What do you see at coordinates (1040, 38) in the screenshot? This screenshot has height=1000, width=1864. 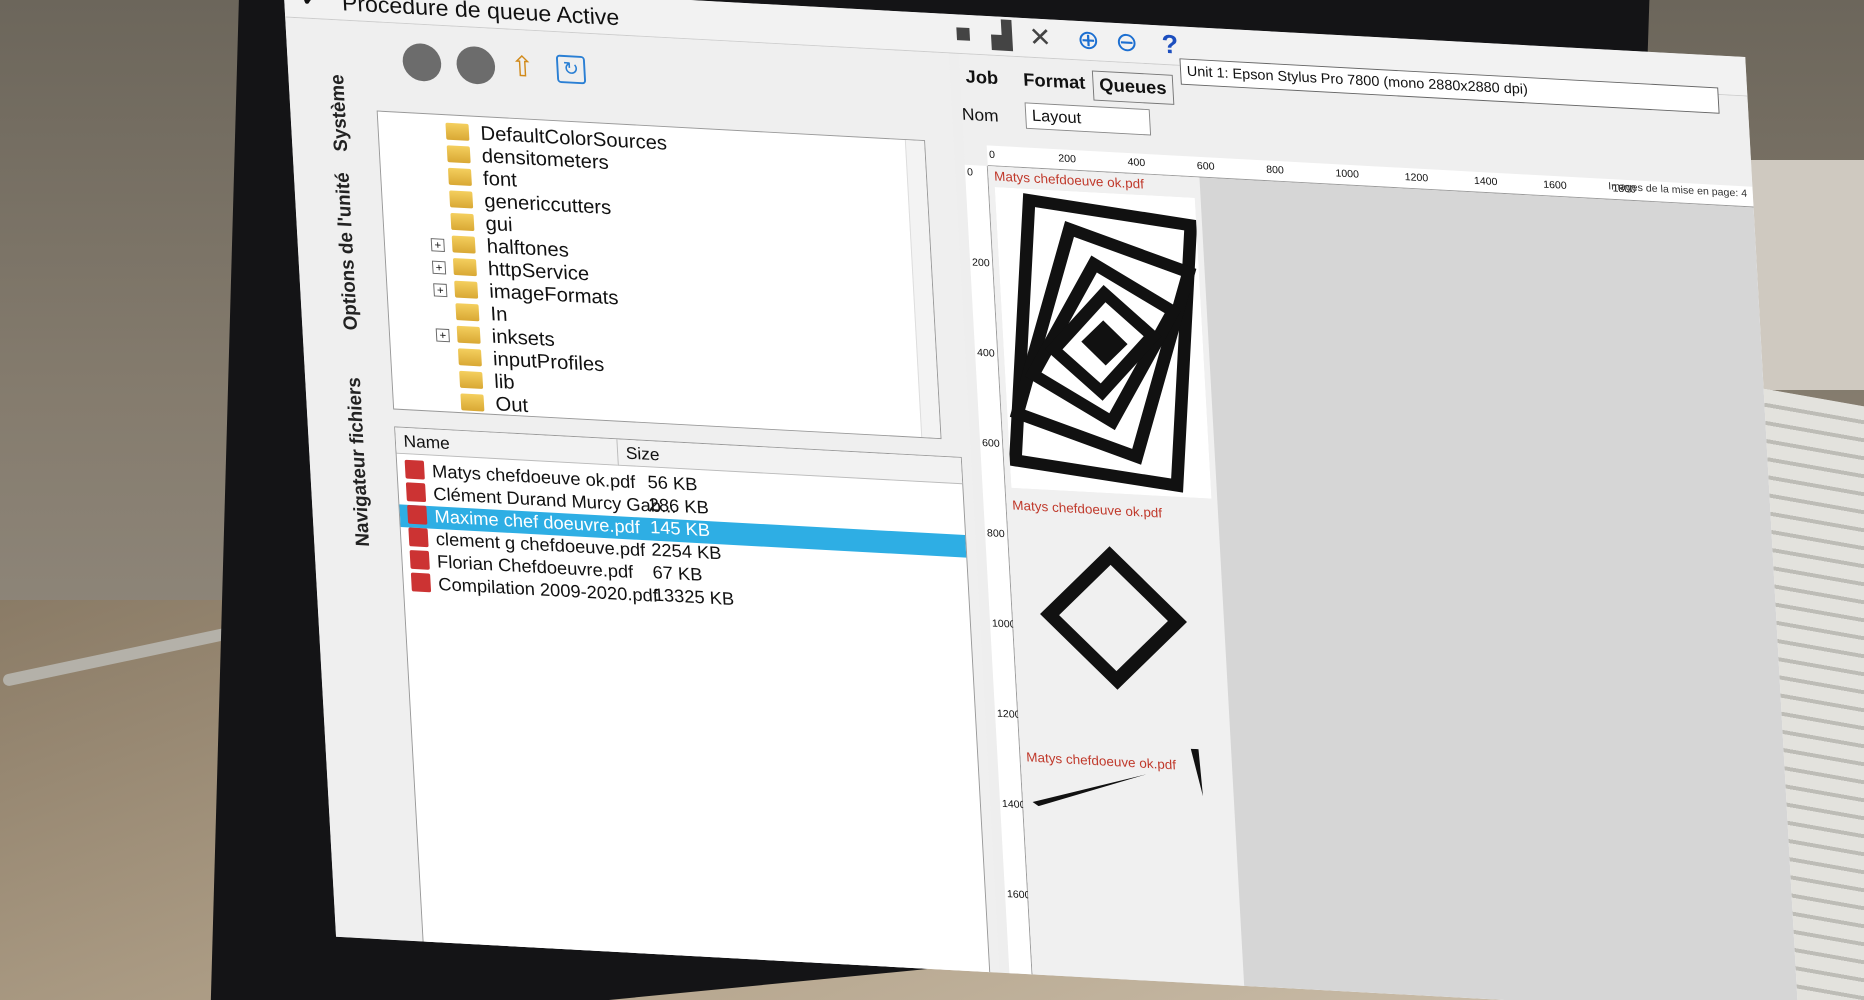 I see `delete-icon: ✕` at bounding box center [1040, 38].